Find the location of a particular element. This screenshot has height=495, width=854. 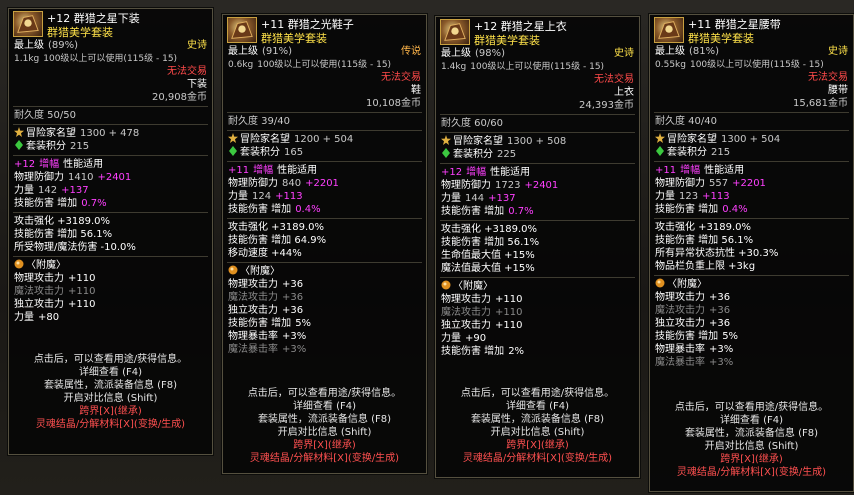

effect-row: 物品栏负重上限 +3kg is located at coordinates (705, 266).